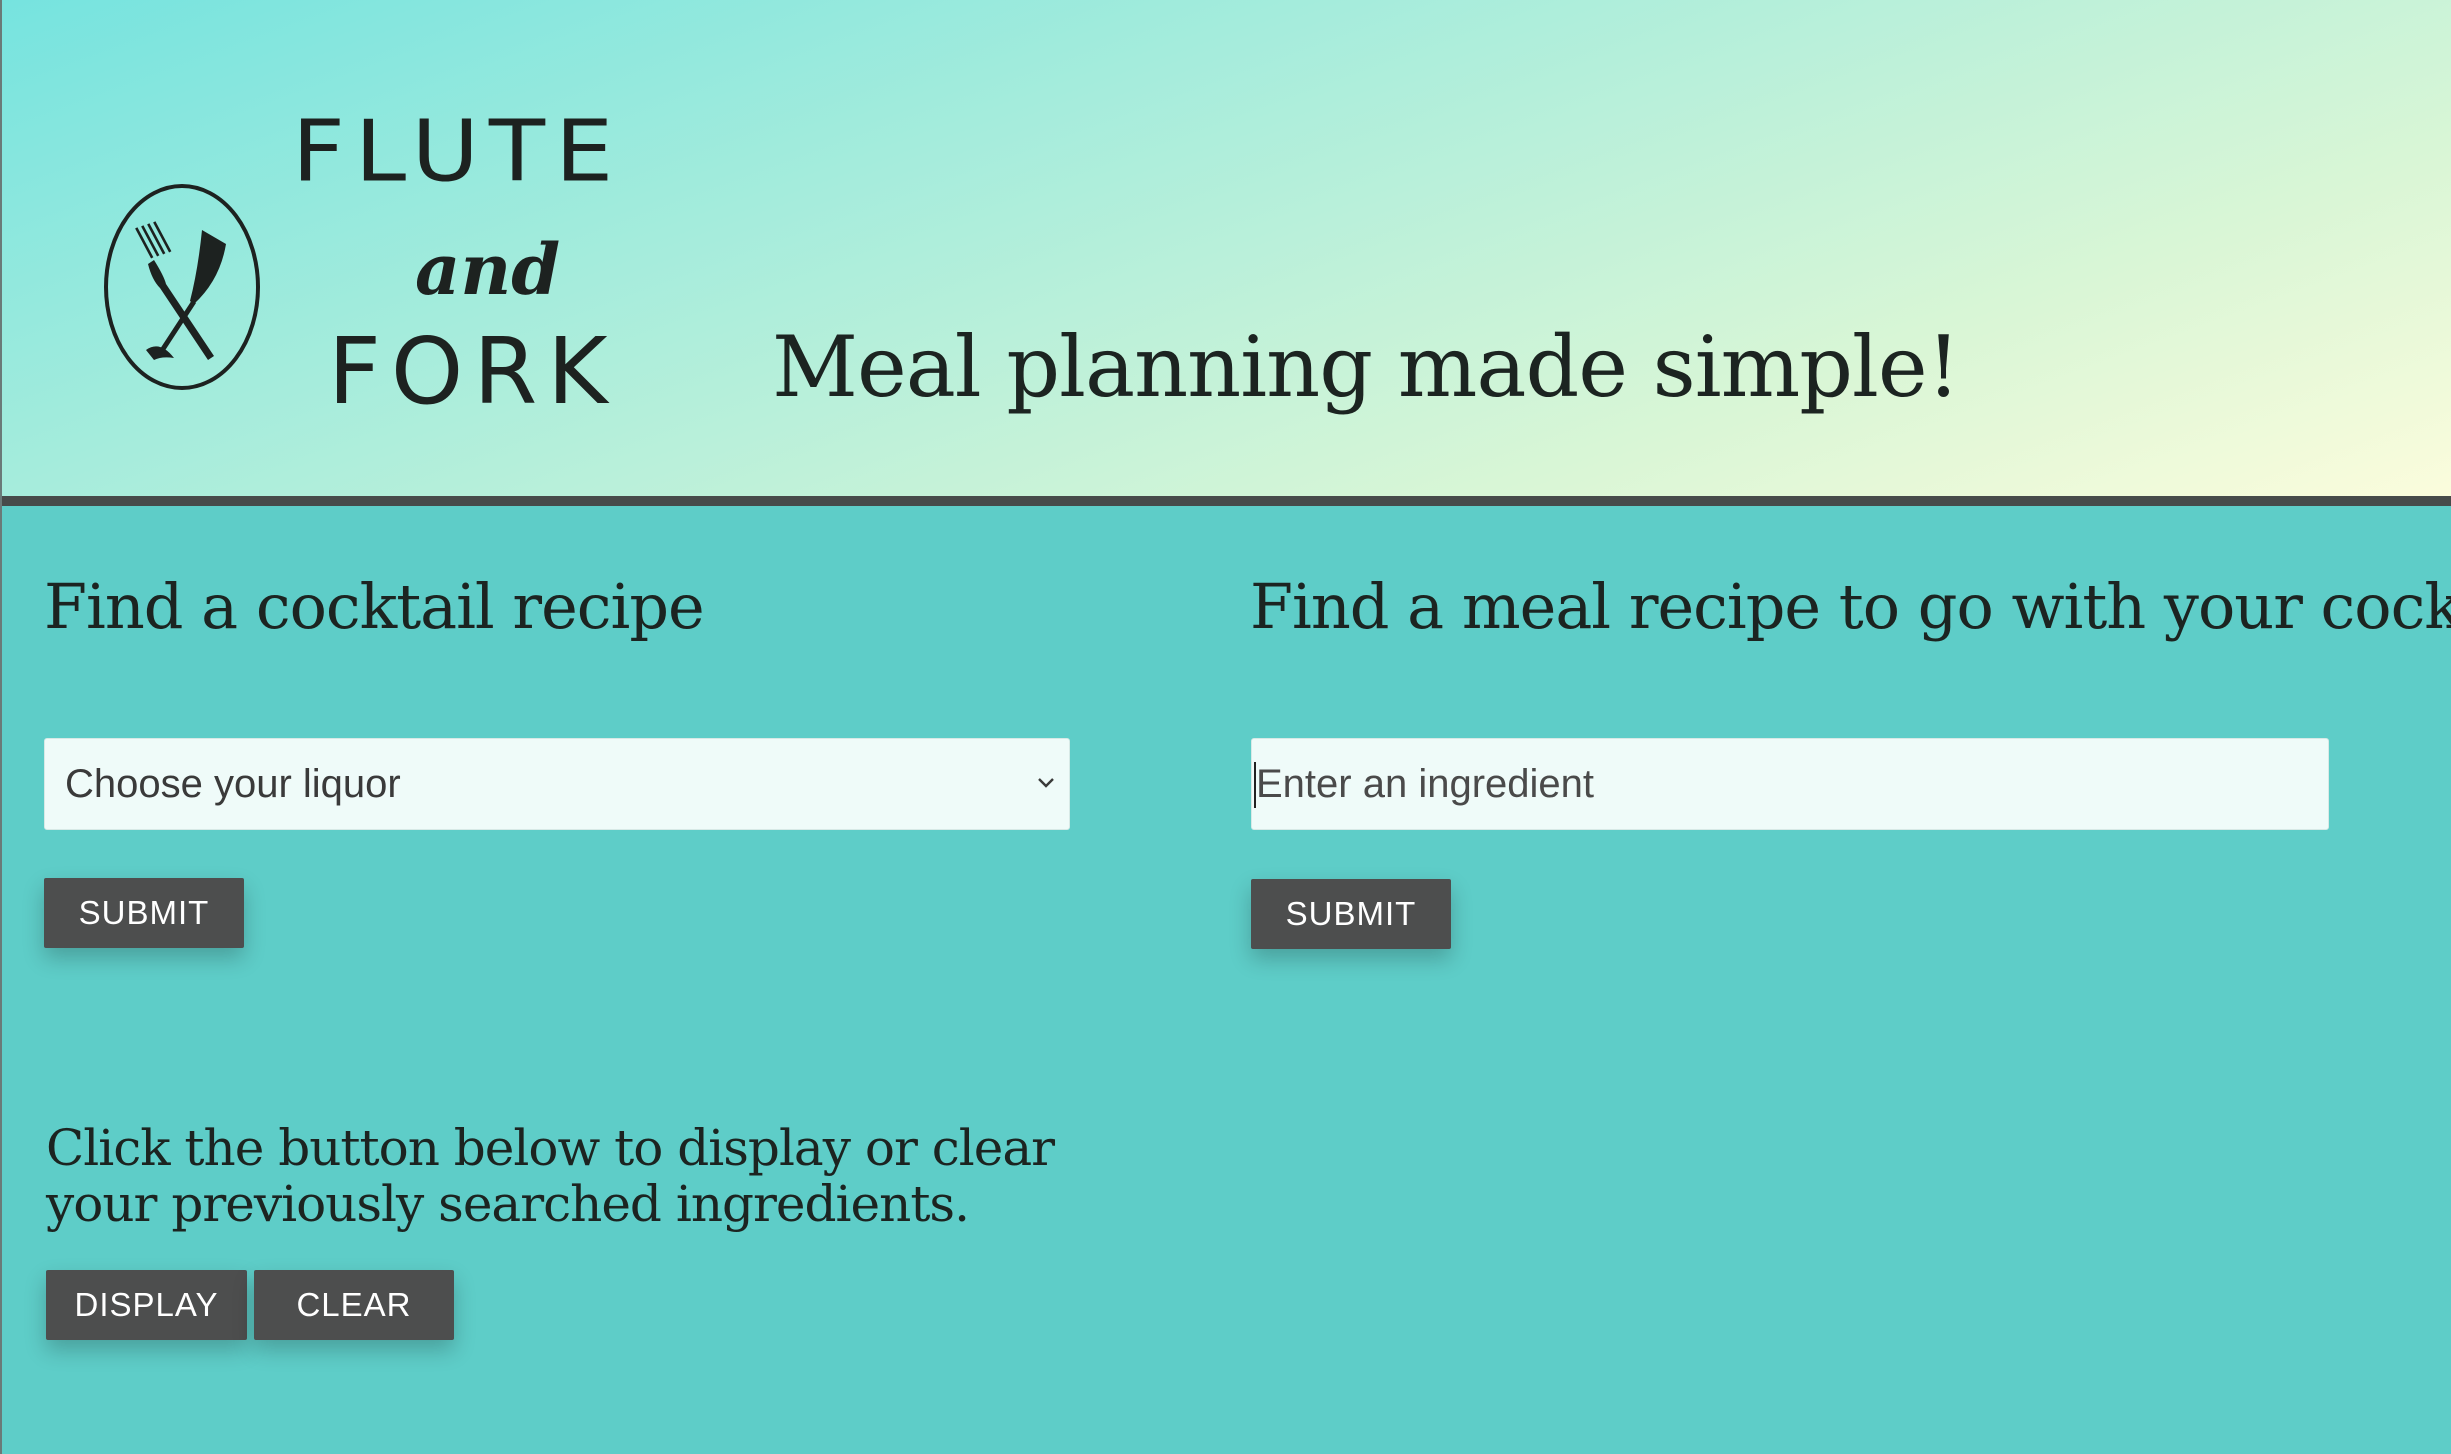 This screenshot has height=1454, width=2451. What do you see at coordinates (1790, 784) in the screenshot?
I see `ingredient-input` at bounding box center [1790, 784].